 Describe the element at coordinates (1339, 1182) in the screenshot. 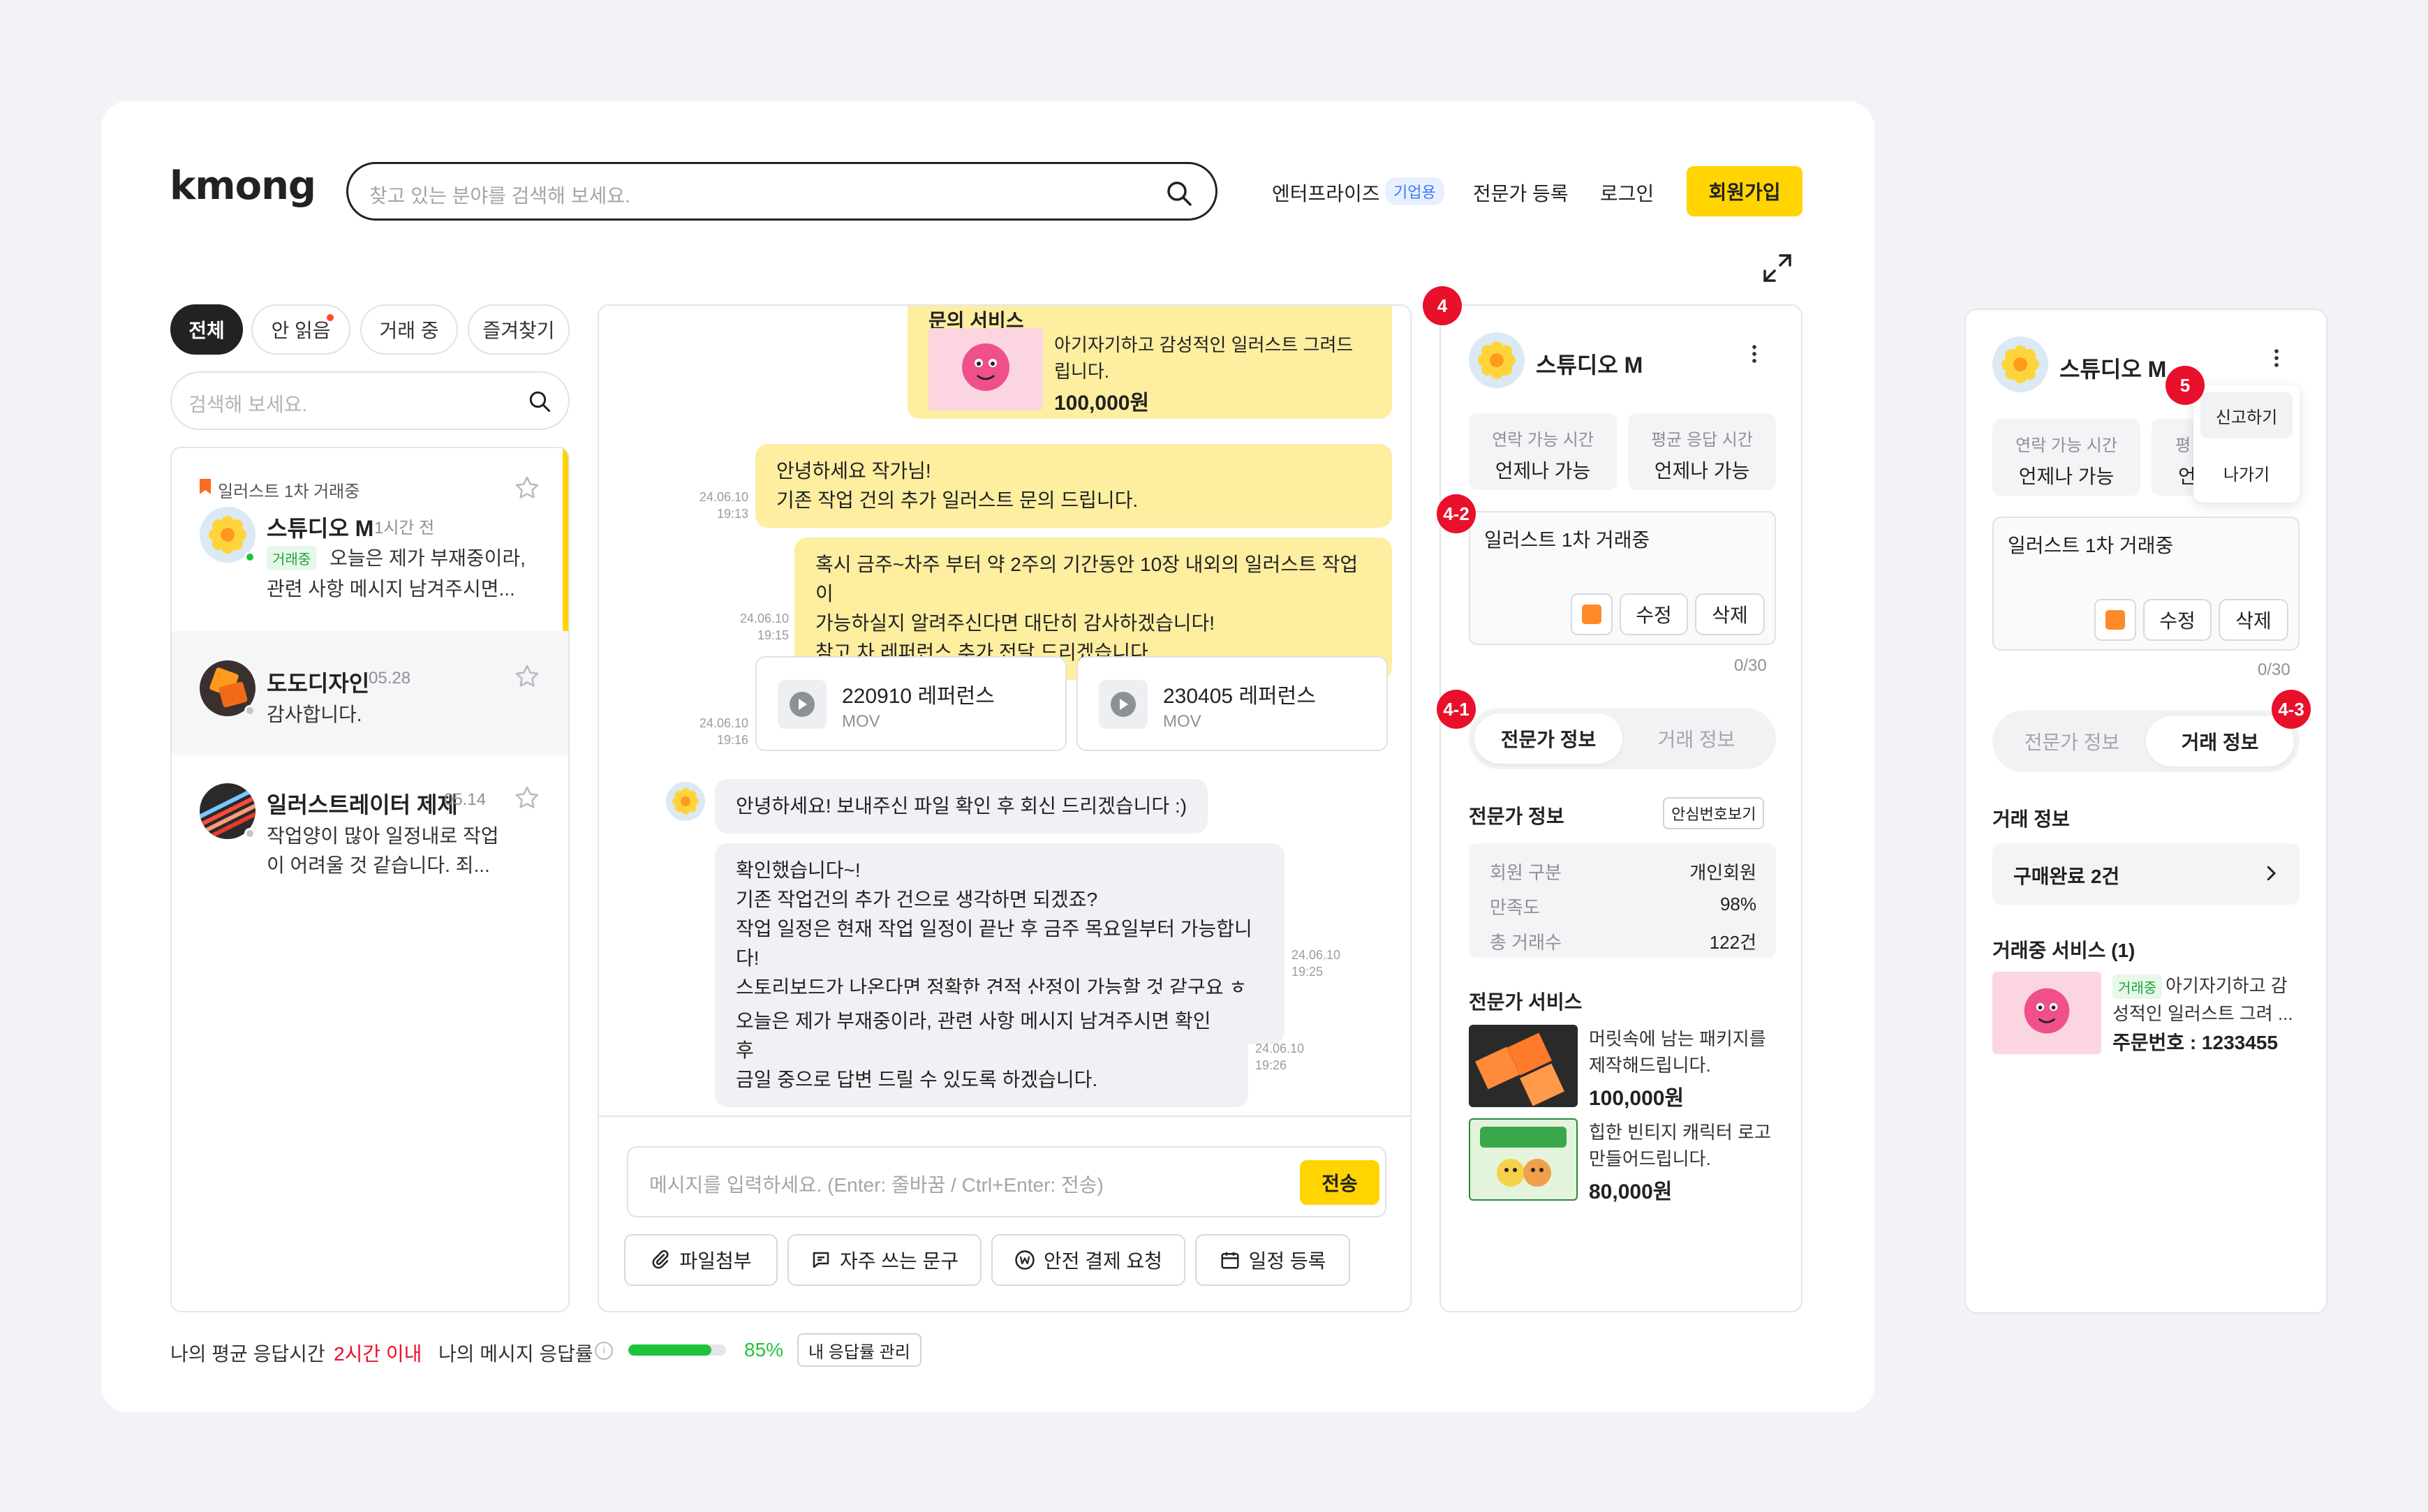

I see `send-button: 전송` at that location.